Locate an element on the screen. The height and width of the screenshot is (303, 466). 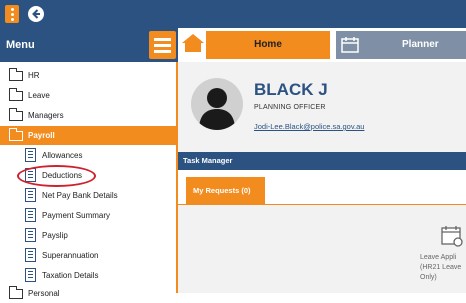
sidebar-item-hr: HR is located at coordinates (88, 75).